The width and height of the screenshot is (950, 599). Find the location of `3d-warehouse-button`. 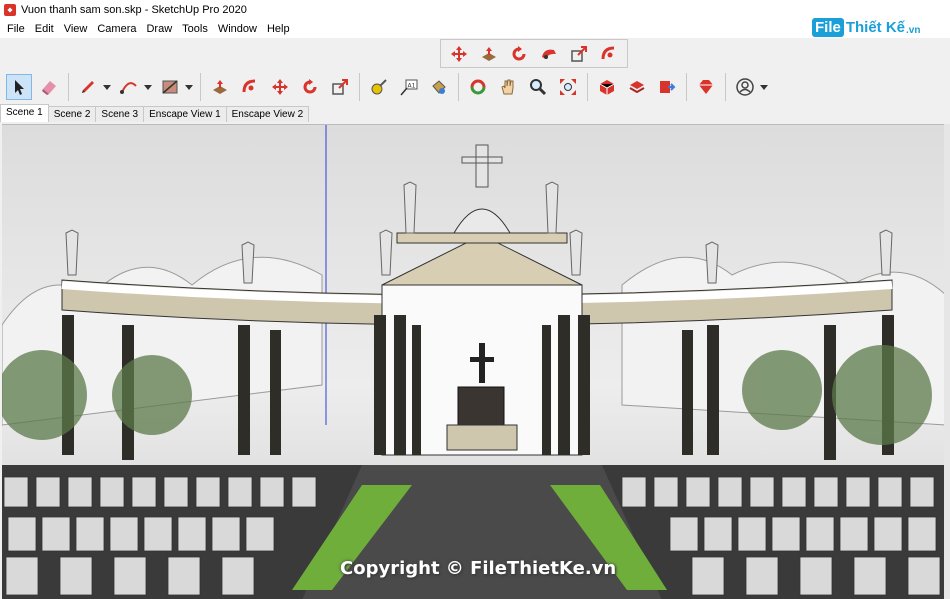

3d-warehouse-button is located at coordinates (607, 87).